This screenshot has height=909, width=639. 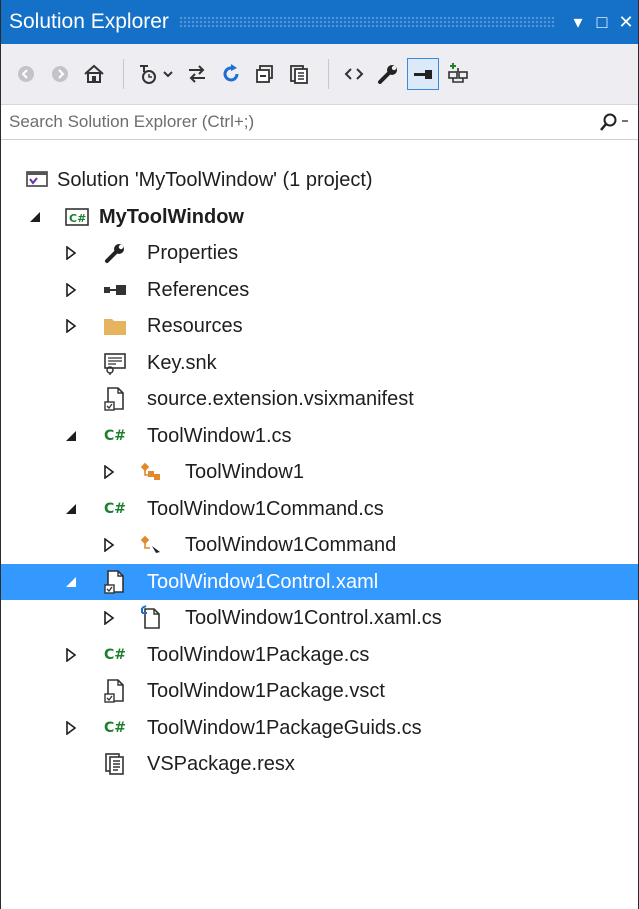 I want to click on pending-changes-filter-button, so click(x=156, y=74).